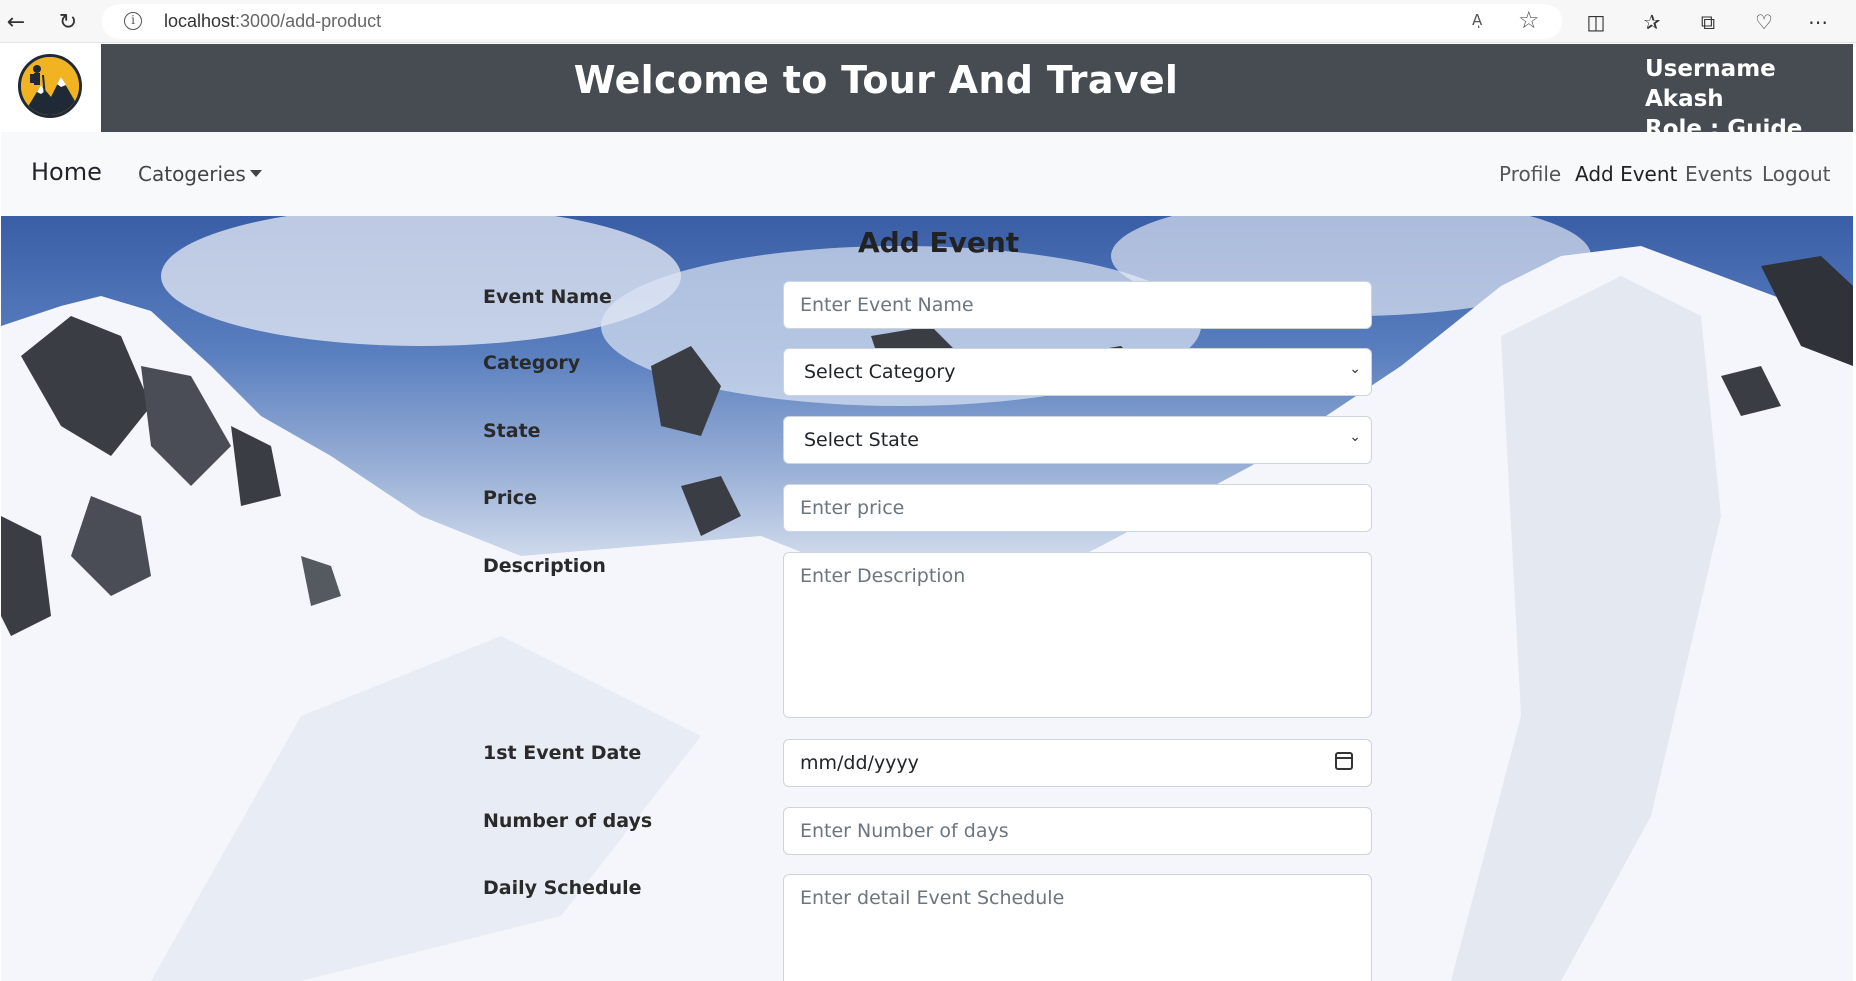 The height and width of the screenshot is (981, 1856). What do you see at coordinates (904, 831) in the screenshot?
I see `number-of-days-placeholder: Enter Number of days` at bounding box center [904, 831].